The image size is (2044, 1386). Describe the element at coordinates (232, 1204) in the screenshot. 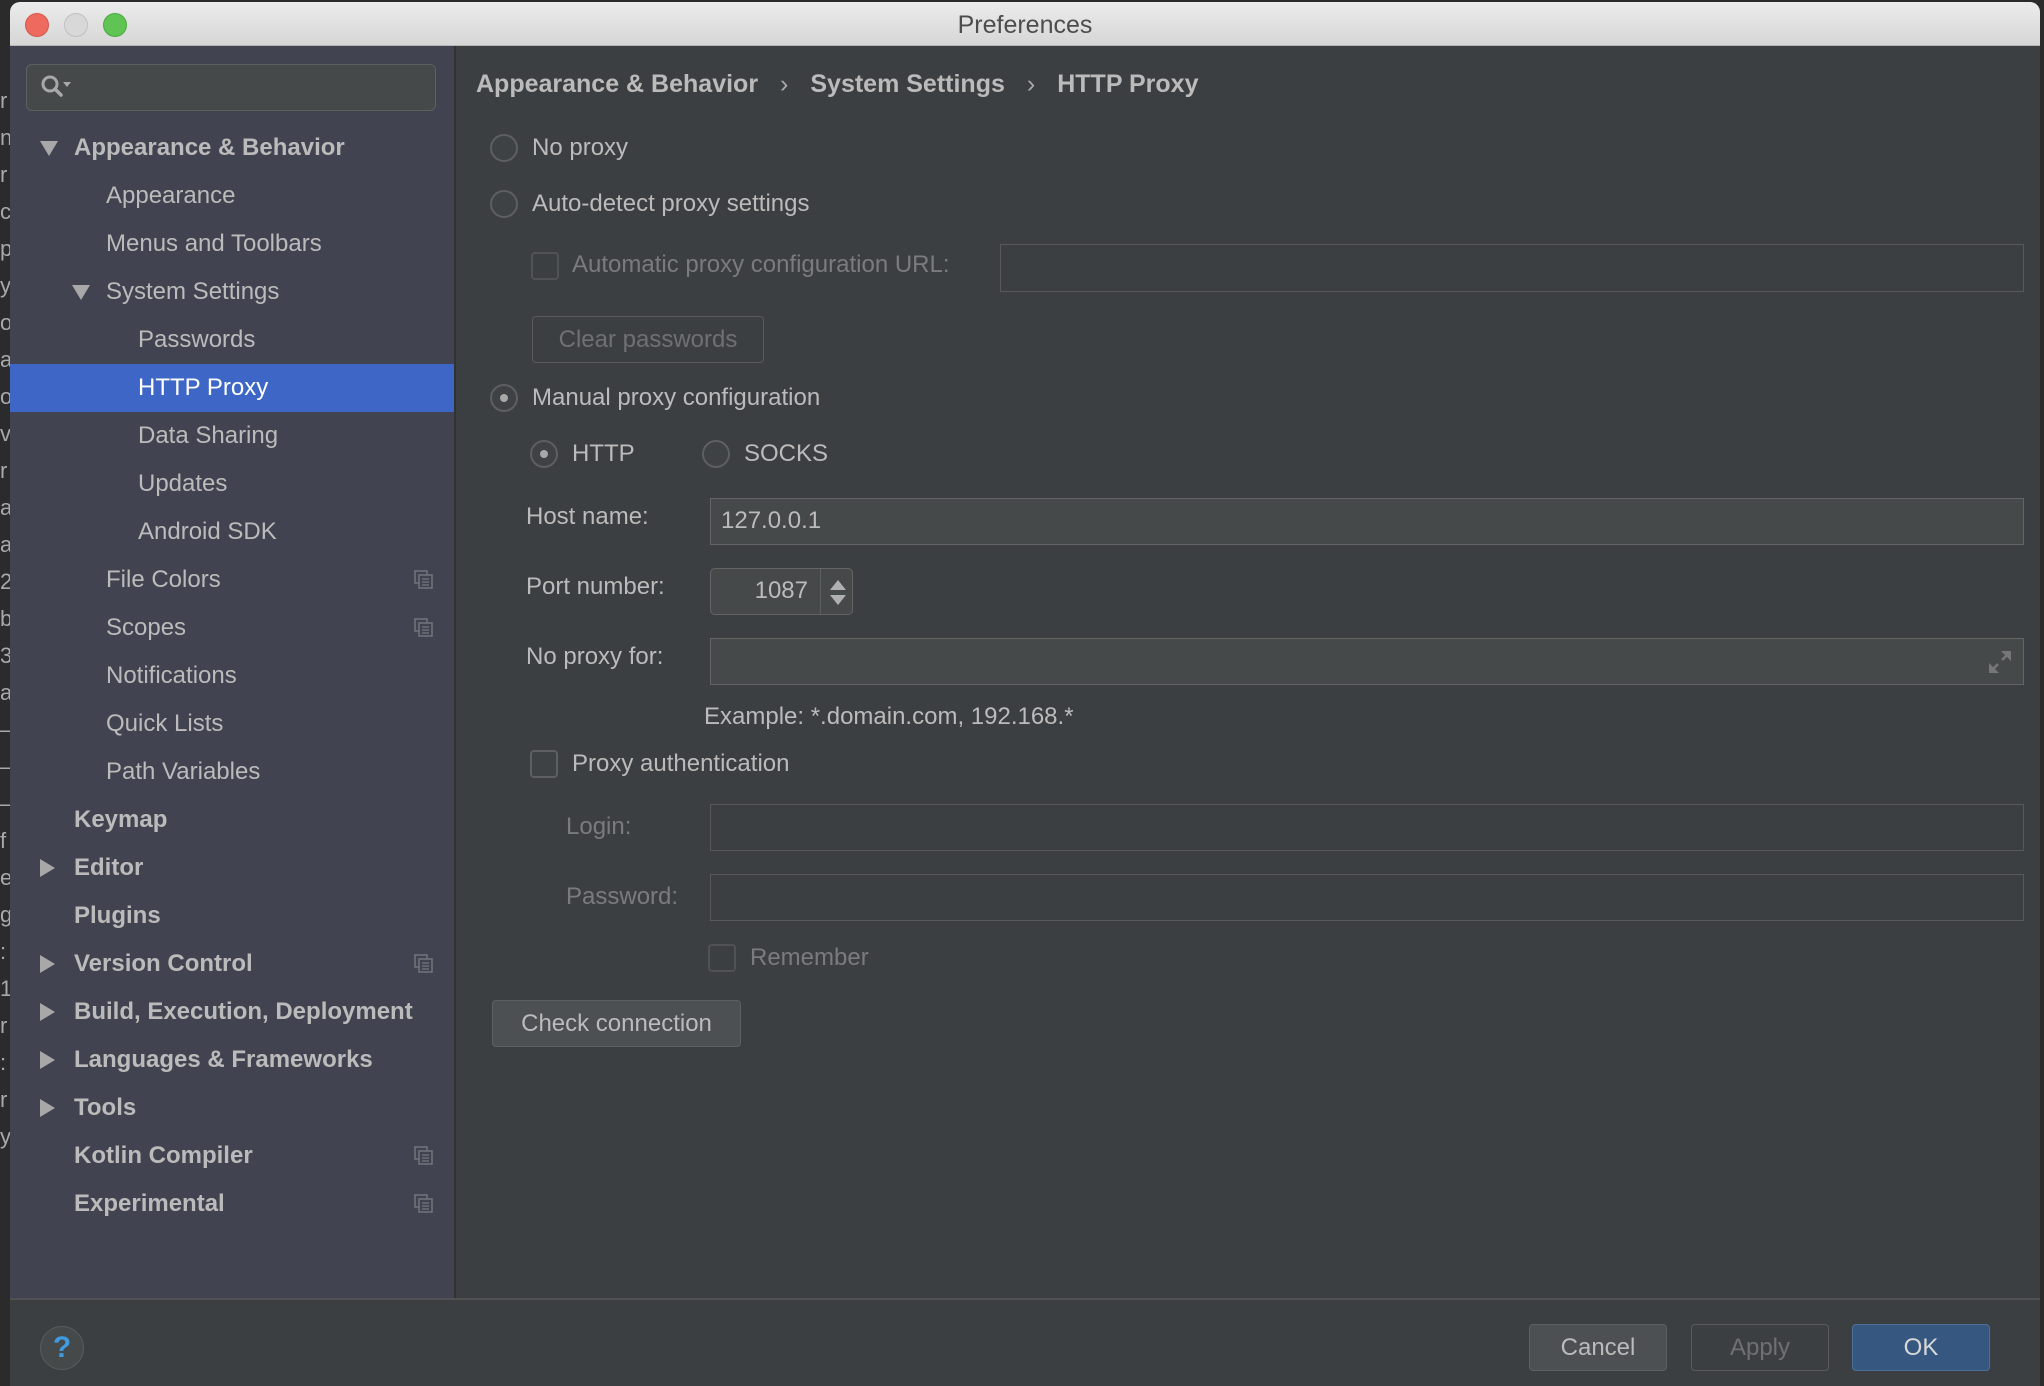

I see `sidebar-item: Experimental` at that location.